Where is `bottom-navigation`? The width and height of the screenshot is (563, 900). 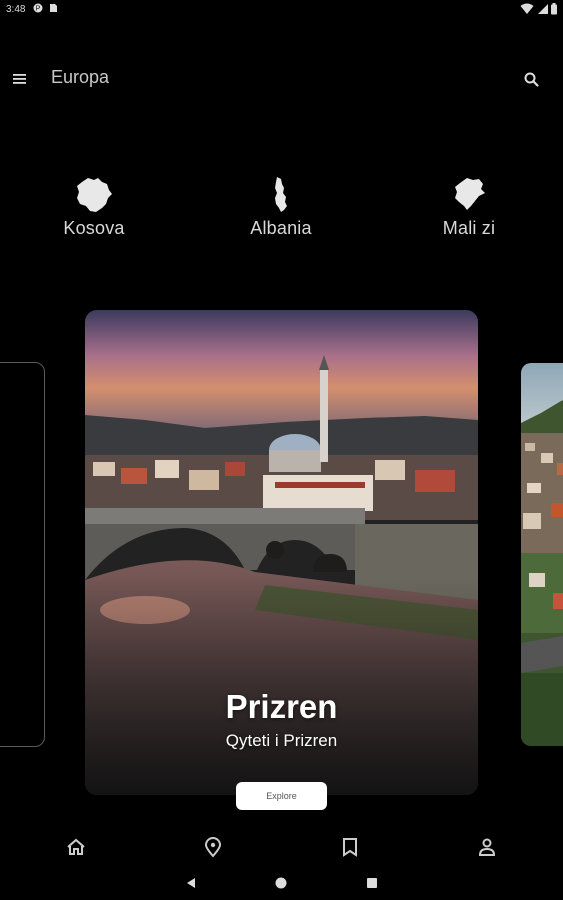
bottom-navigation is located at coordinates (281, 846).